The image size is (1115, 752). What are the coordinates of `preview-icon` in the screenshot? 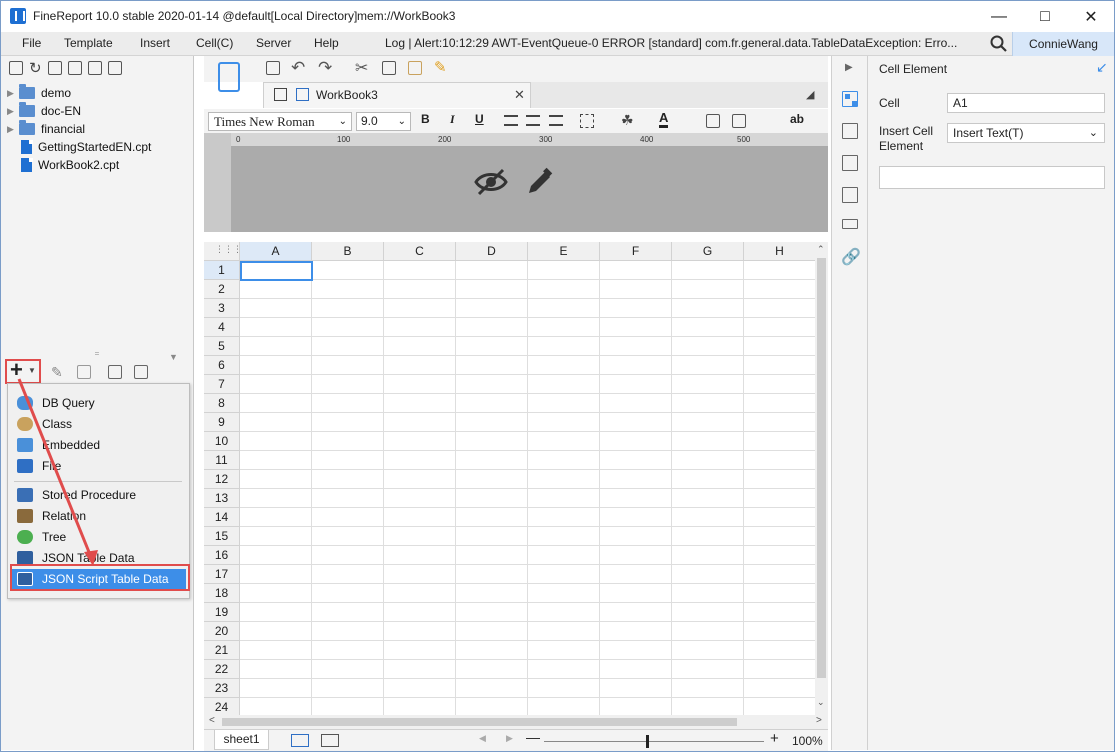 It's located at (115, 372).